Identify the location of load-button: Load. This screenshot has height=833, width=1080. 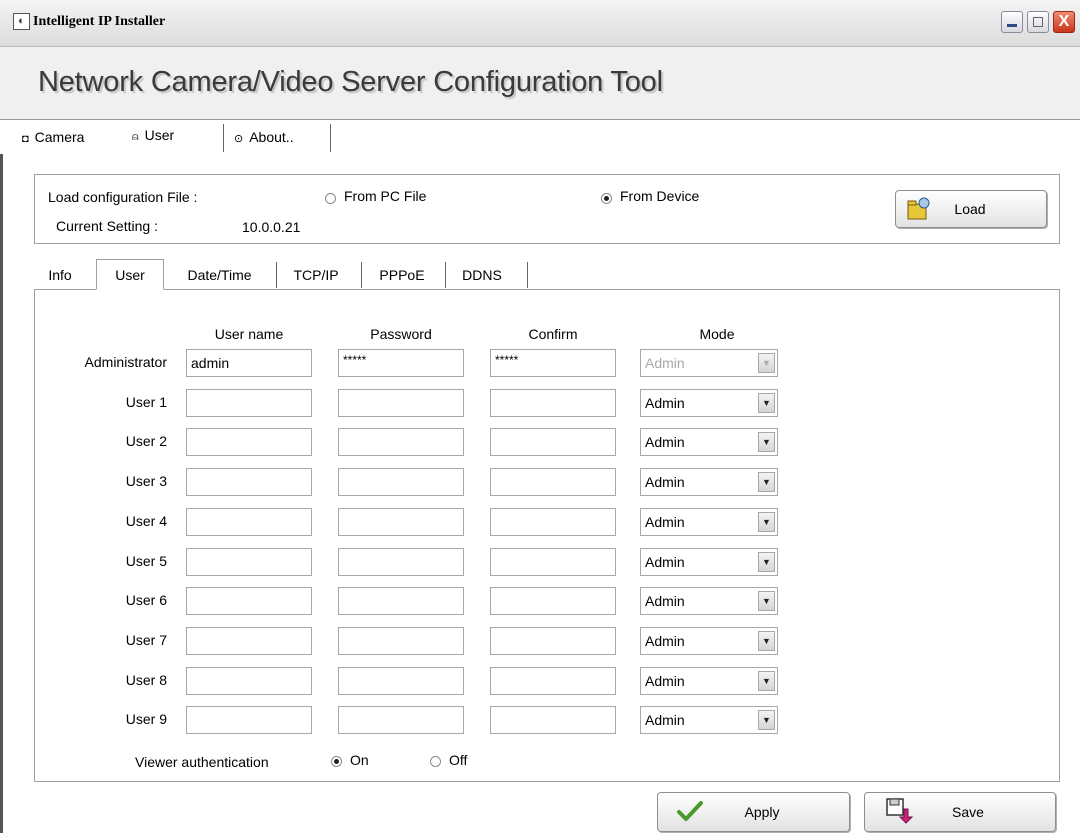
(971, 209).